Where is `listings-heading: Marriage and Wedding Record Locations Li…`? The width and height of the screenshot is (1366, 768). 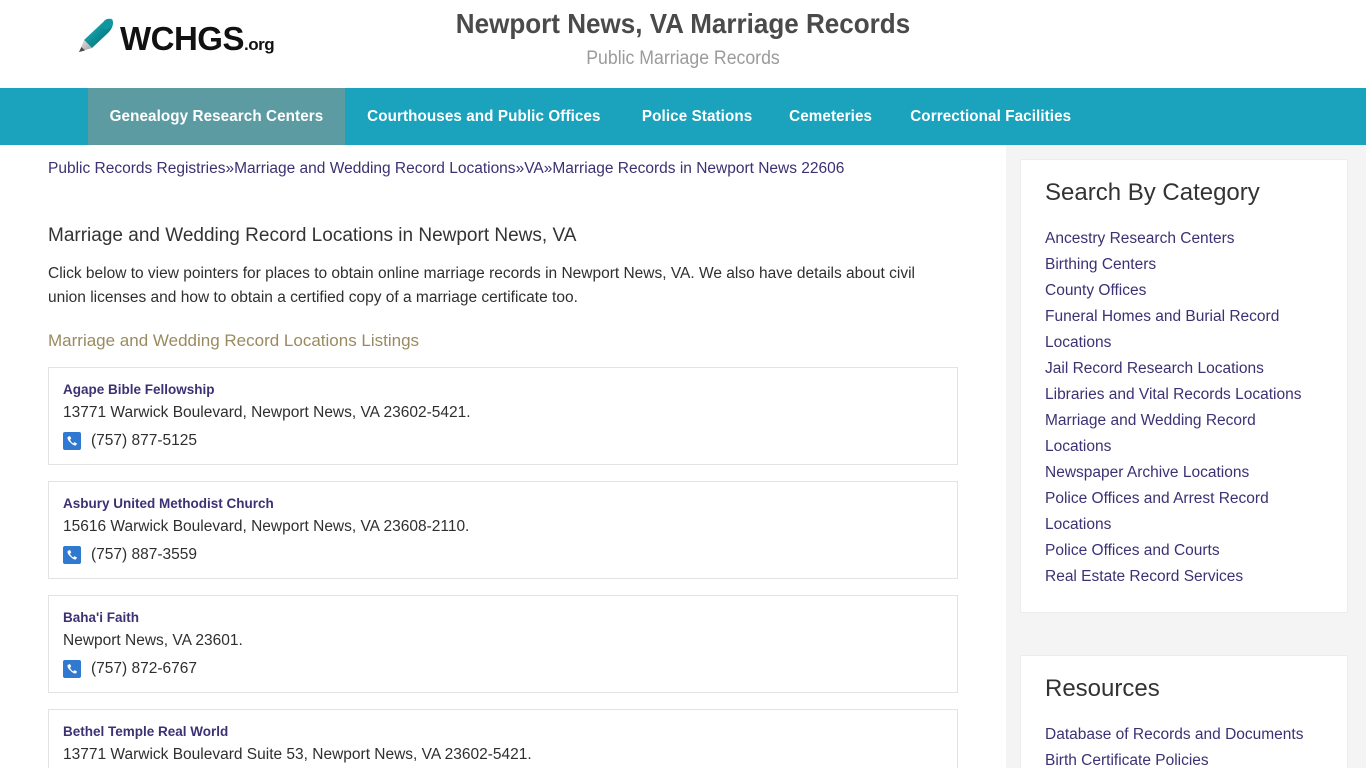 listings-heading: Marriage and Wedding Record Locations Li… is located at coordinates (234, 340).